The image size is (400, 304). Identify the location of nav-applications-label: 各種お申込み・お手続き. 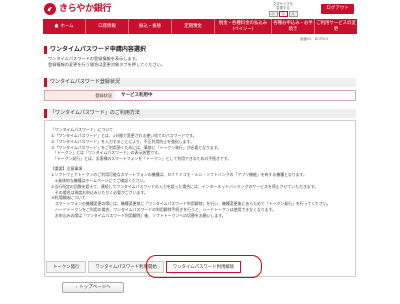
(293, 26).